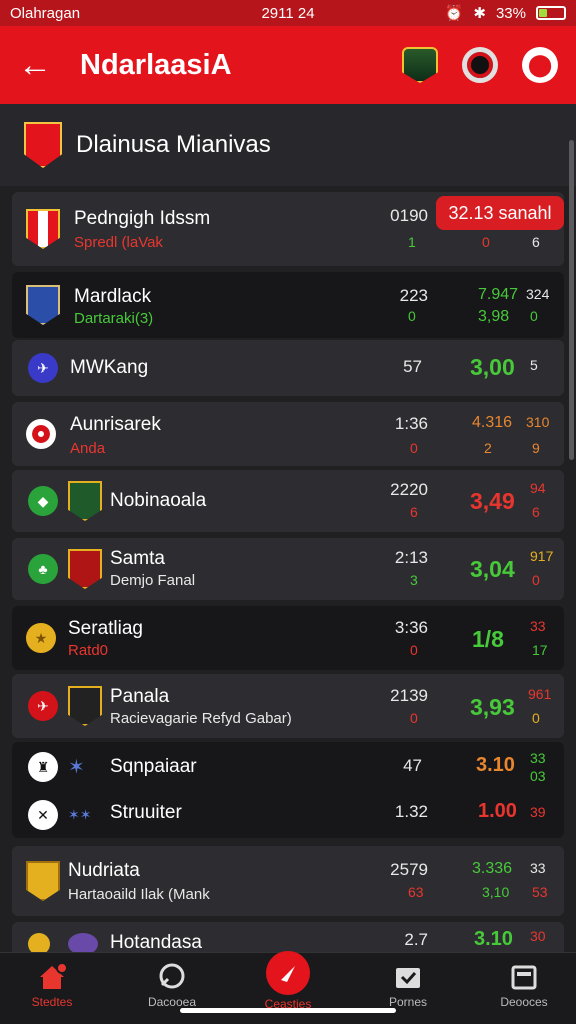 This screenshot has height=1024, width=576. What do you see at coordinates (496, 892) in the screenshot?
I see `odds-value-2: 3,10` at bounding box center [496, 892].